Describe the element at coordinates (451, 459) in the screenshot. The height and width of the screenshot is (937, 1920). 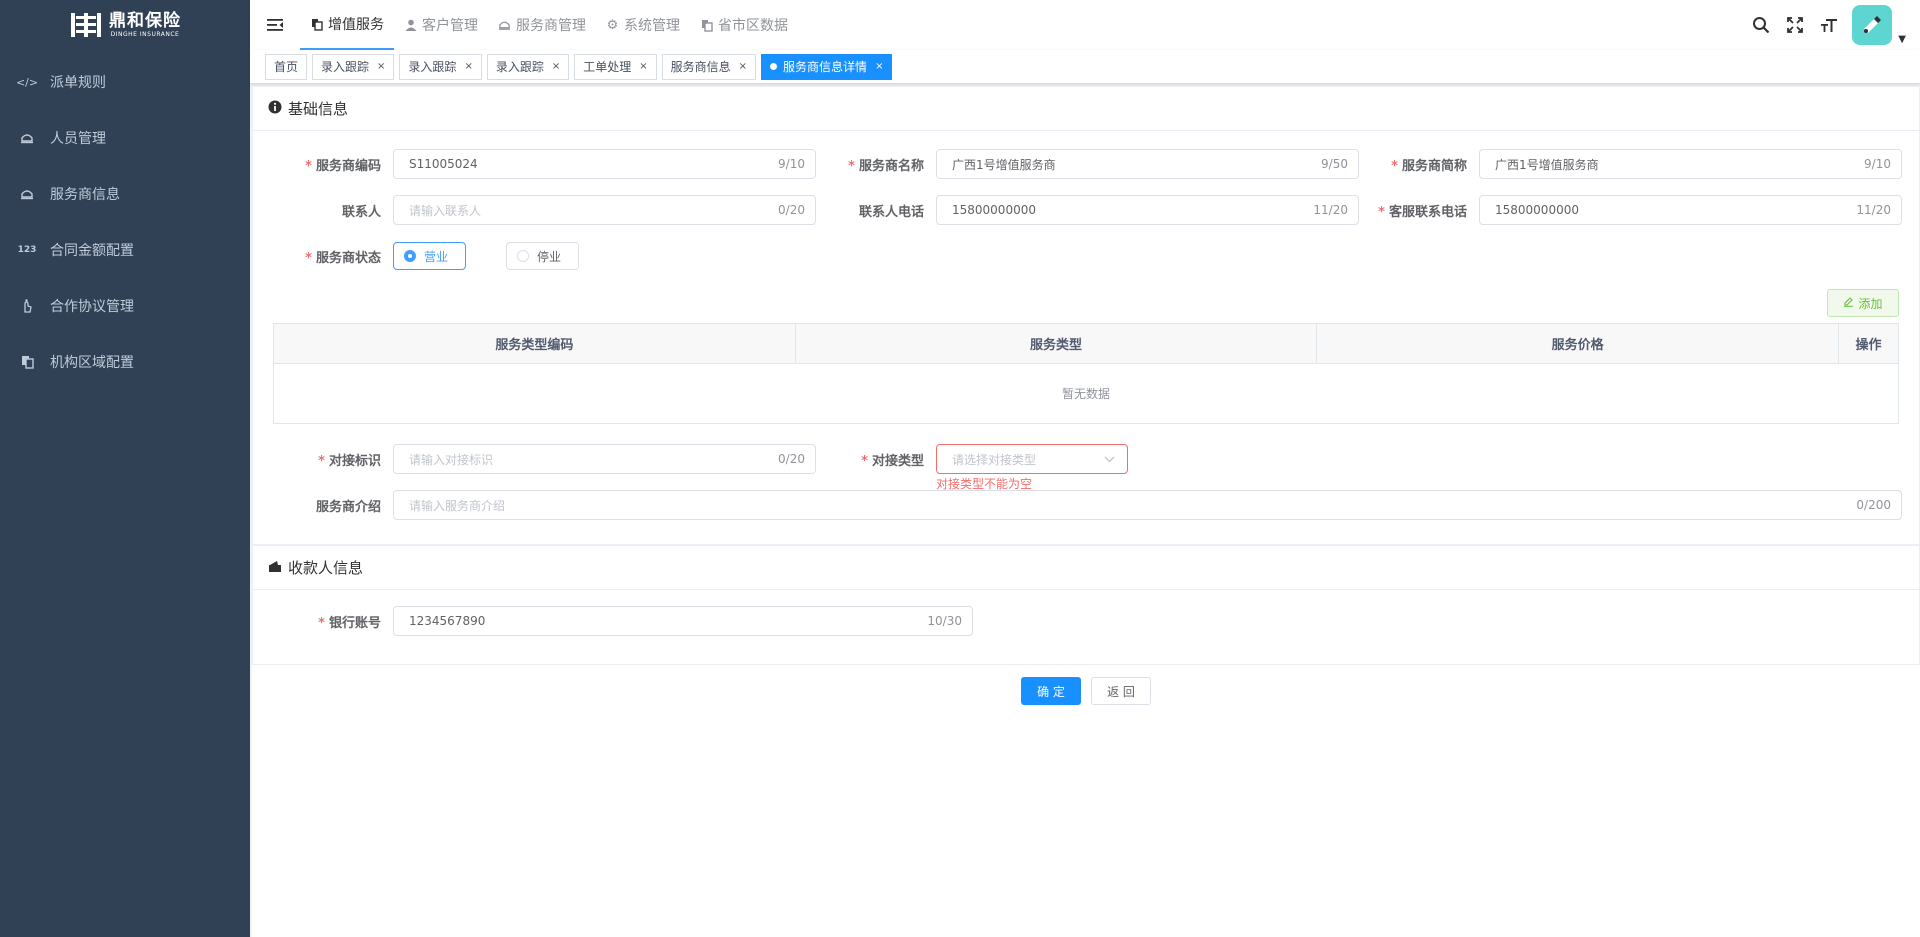
I see `input-placeholder: 请输入对接标识` at that location.